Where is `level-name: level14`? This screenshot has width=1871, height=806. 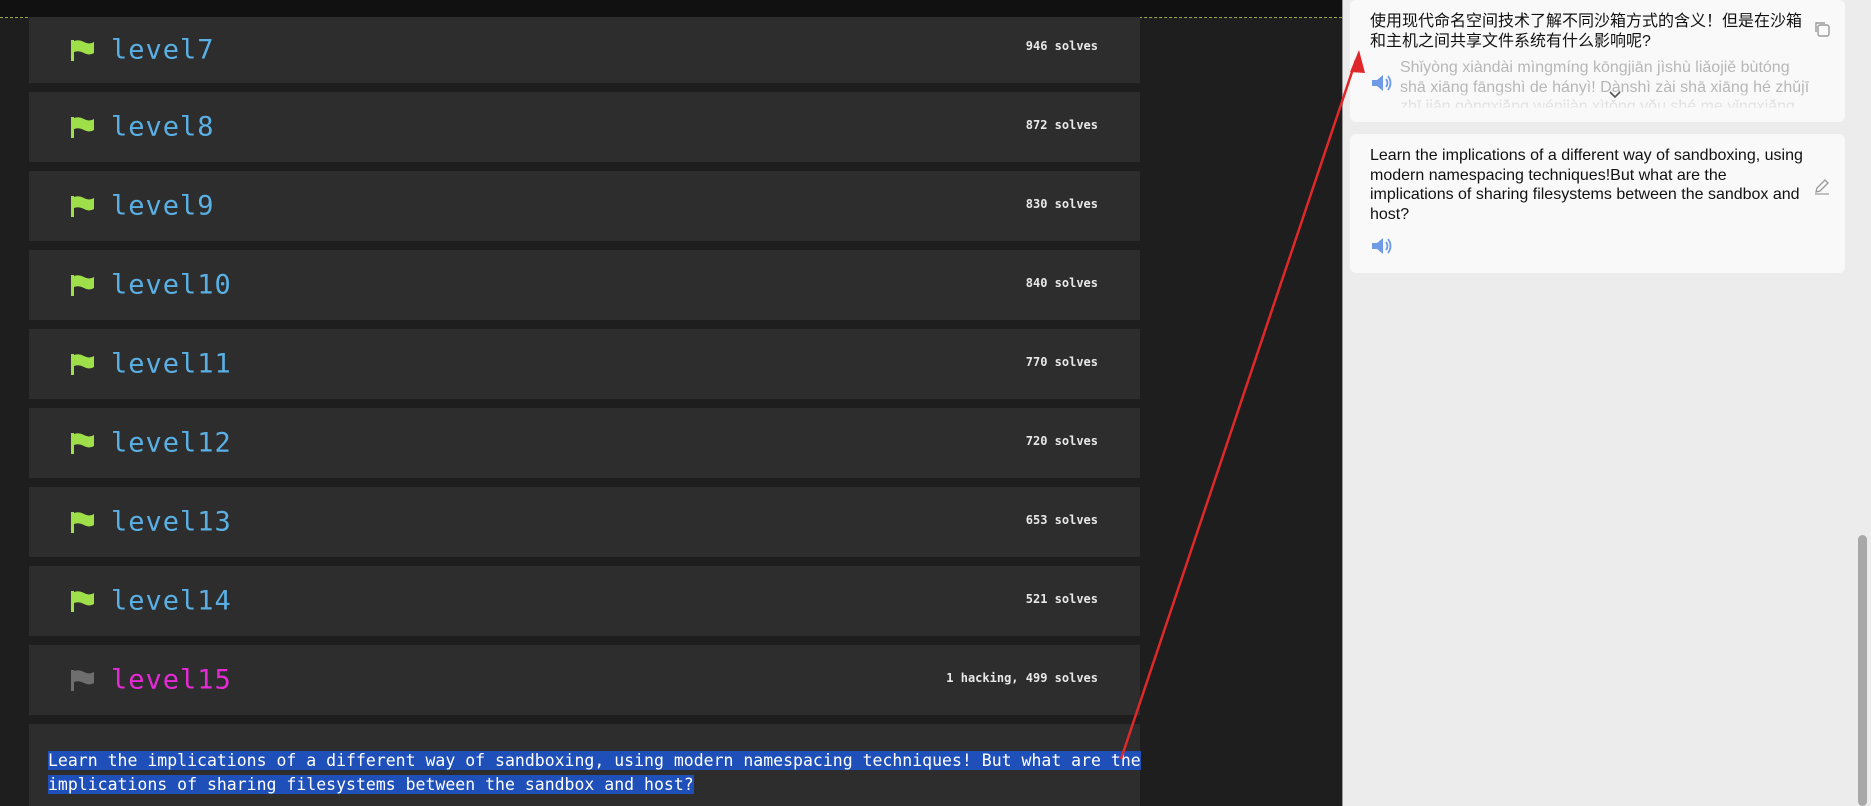 level-name: level14 is located at coordinates (171, 601).